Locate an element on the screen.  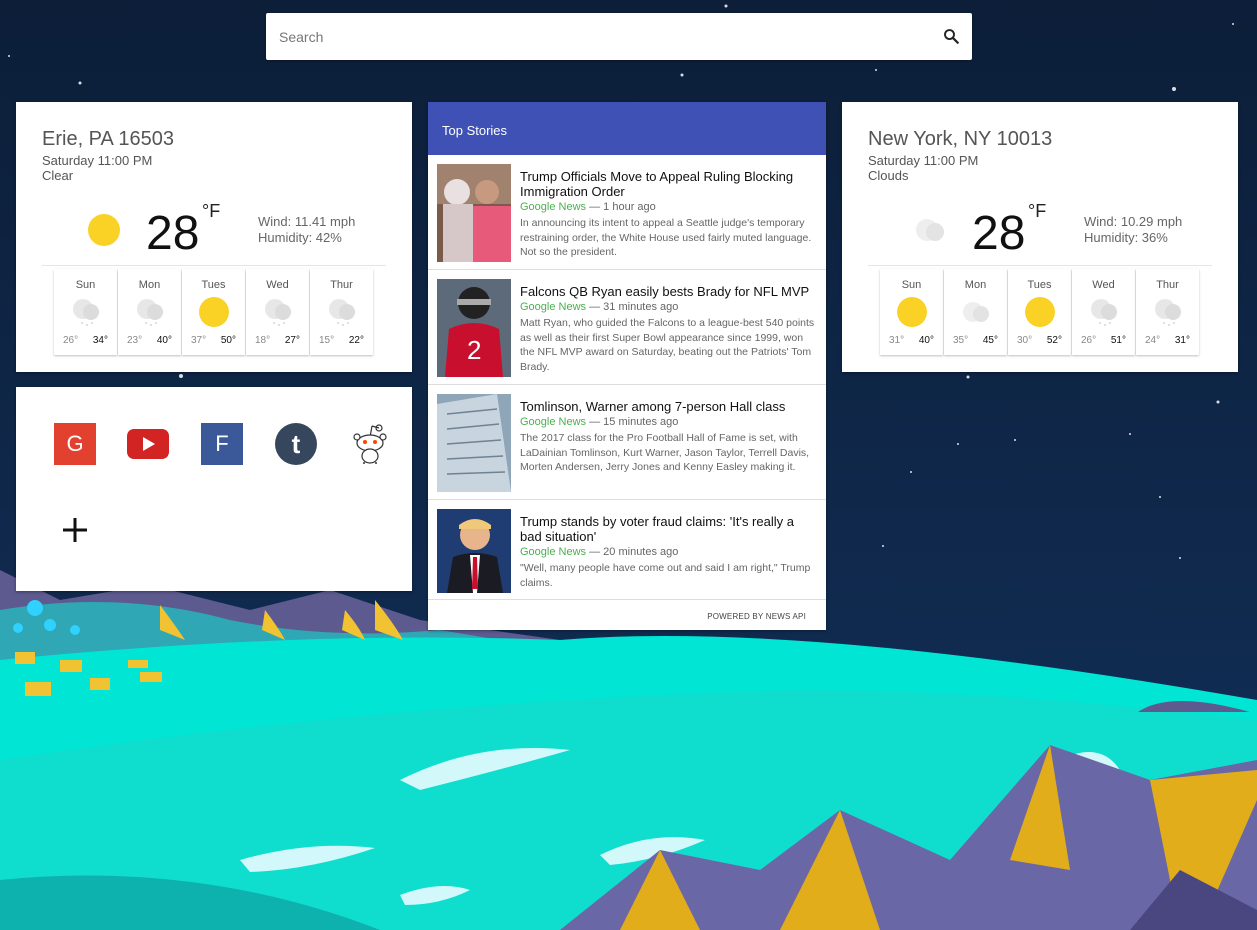
google-icon: G is located at coordinates (75, 443).